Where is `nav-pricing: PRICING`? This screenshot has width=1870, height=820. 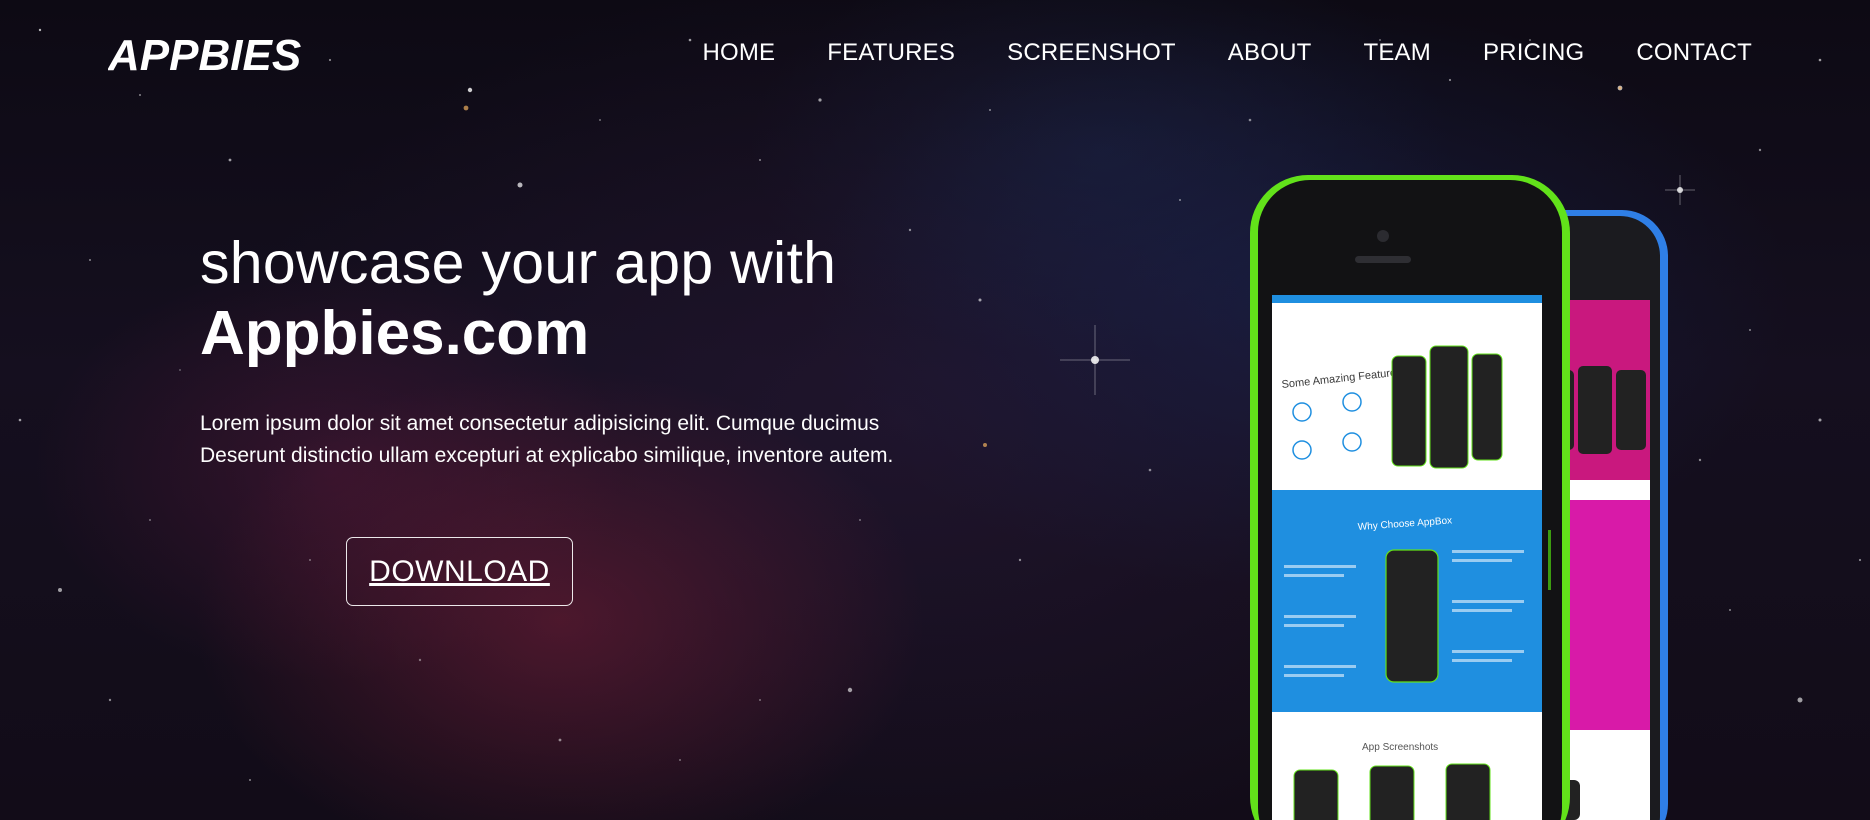 nav-pricing: PRICING is located at coordinates (1533, 53).